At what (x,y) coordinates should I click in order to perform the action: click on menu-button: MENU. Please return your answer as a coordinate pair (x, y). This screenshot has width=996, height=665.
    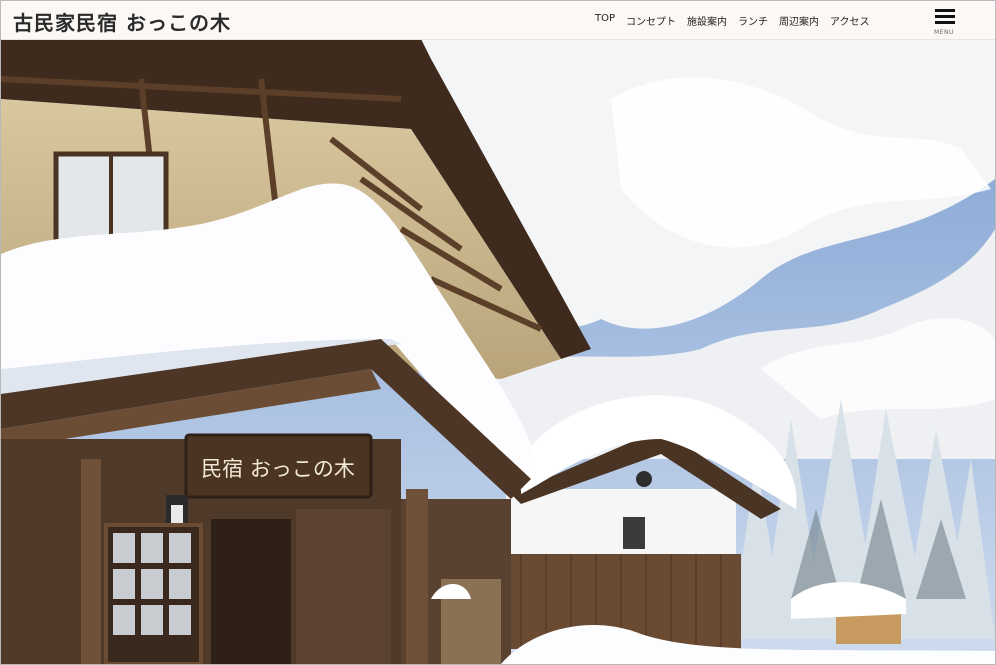
    Looking at the image, I should click on (945, 23).